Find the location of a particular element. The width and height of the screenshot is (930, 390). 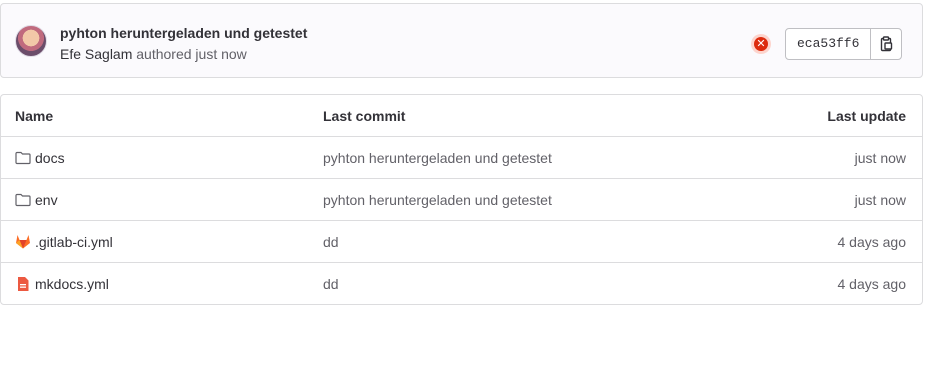

commit-author: Efe Saglam is located at coordinates (96, 54).